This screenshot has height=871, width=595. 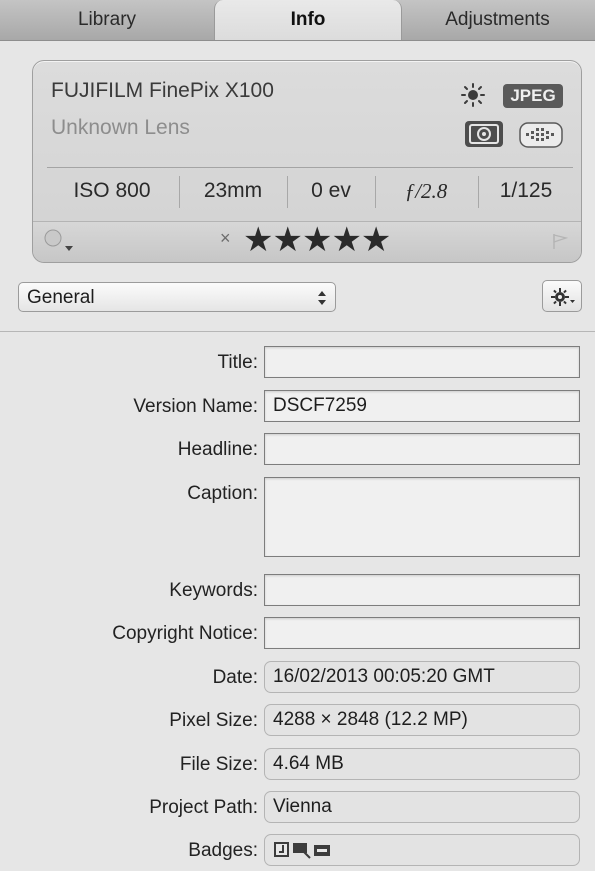 I want to click on rating-bar: × ★★★★★, so click(x=307, y=241).